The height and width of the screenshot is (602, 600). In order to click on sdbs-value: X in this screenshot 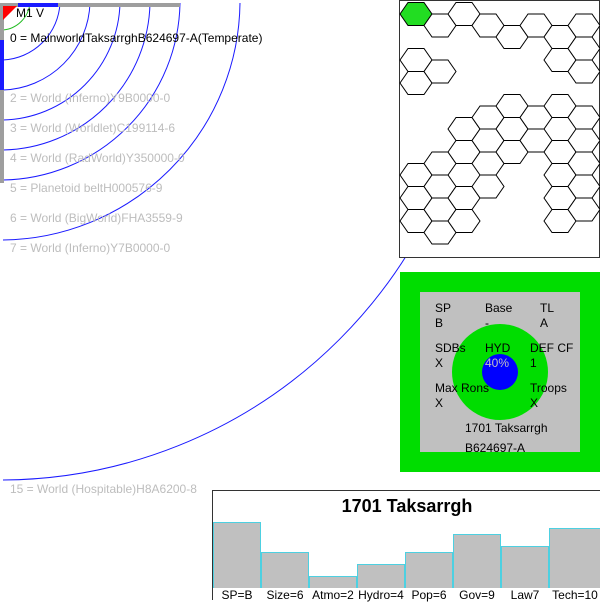, I will do `click(439, 363)`.